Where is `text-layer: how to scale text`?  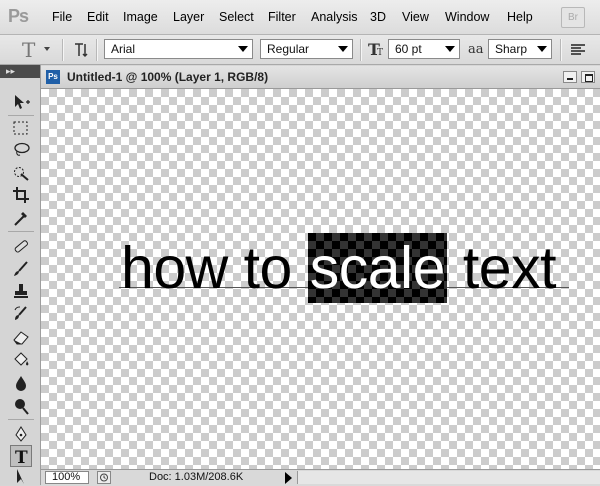 text-layer: how to scale text is located at coordinates (338, 268).